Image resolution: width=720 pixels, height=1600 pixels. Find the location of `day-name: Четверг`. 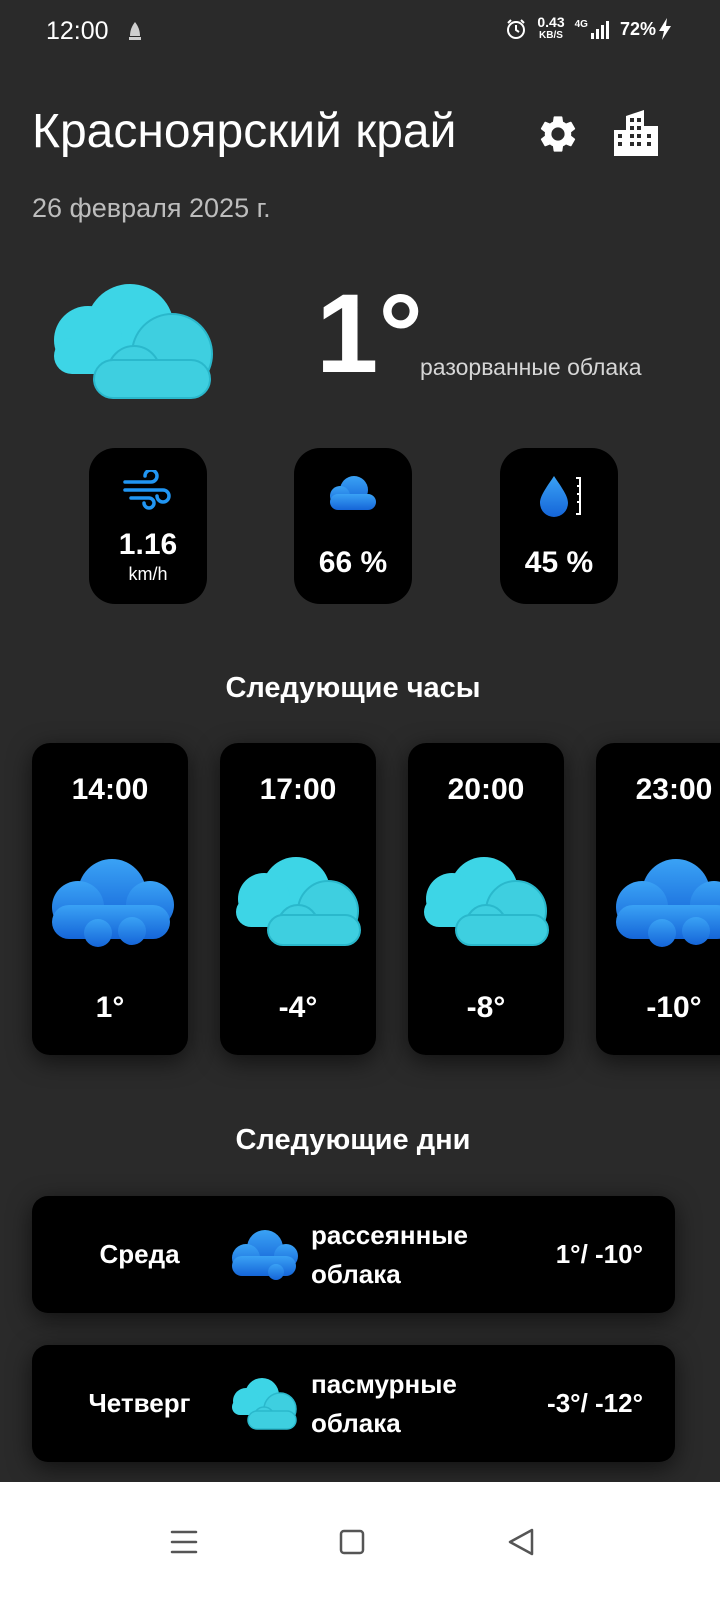

day-name: Четверг is located at coordinates (139, 1403).